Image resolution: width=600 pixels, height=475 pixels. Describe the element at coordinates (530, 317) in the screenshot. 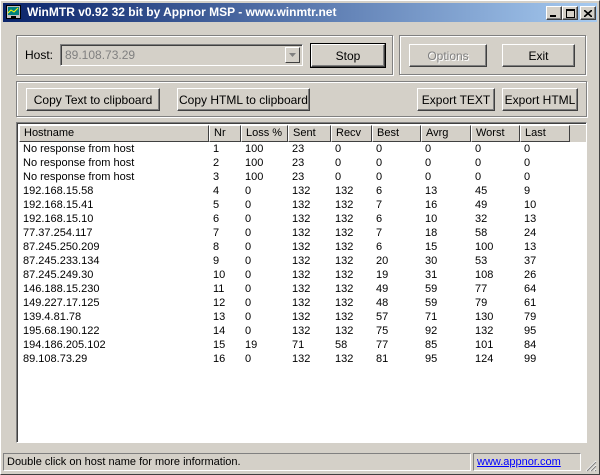

I see `cell-last: 79` at that location.